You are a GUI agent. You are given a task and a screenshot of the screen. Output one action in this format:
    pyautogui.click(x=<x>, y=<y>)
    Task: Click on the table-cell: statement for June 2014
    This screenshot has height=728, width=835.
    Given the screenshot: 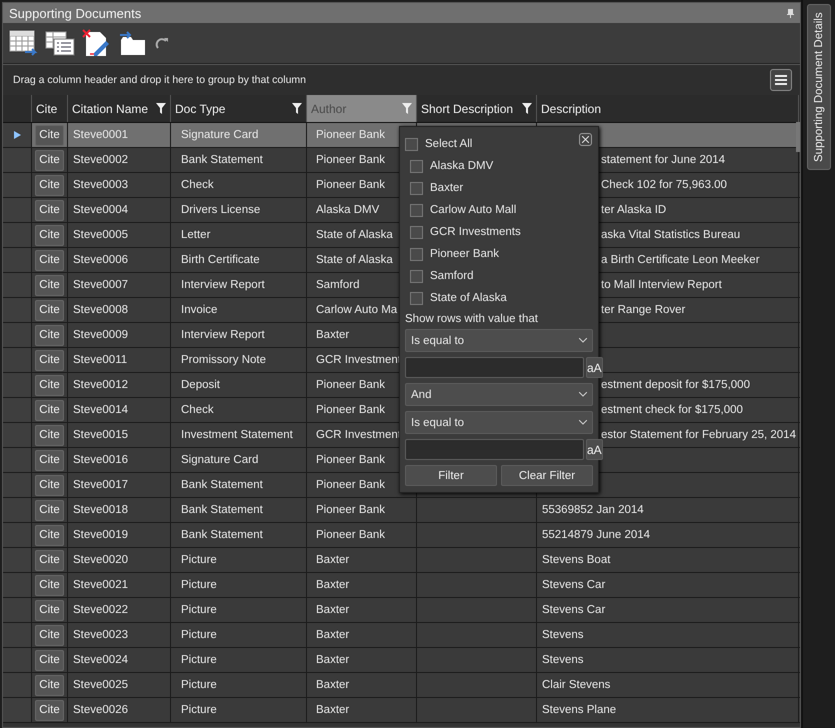 What is the action you would take?
    pyautogui.click(x=663, y=160)
    